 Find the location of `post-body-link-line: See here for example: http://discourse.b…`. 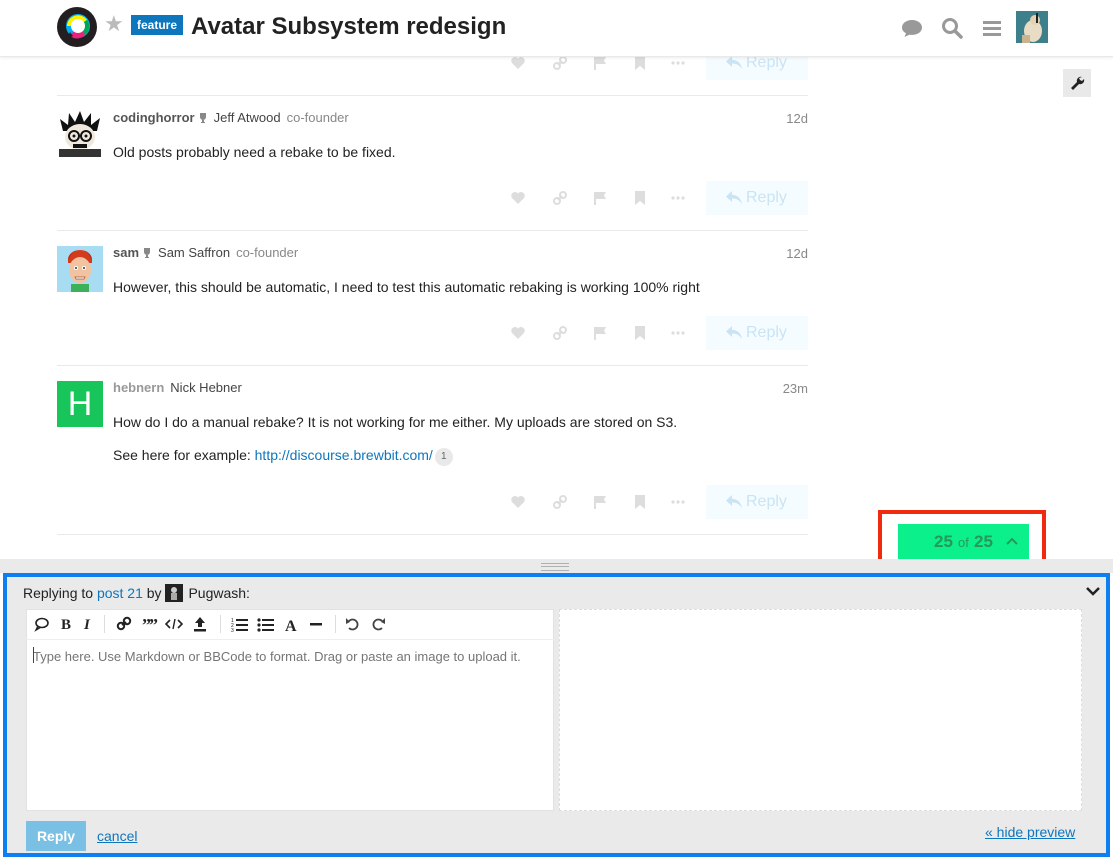

post-body-link-line: See here for example: http://discourse.b… is located at coordinates (283, 456).